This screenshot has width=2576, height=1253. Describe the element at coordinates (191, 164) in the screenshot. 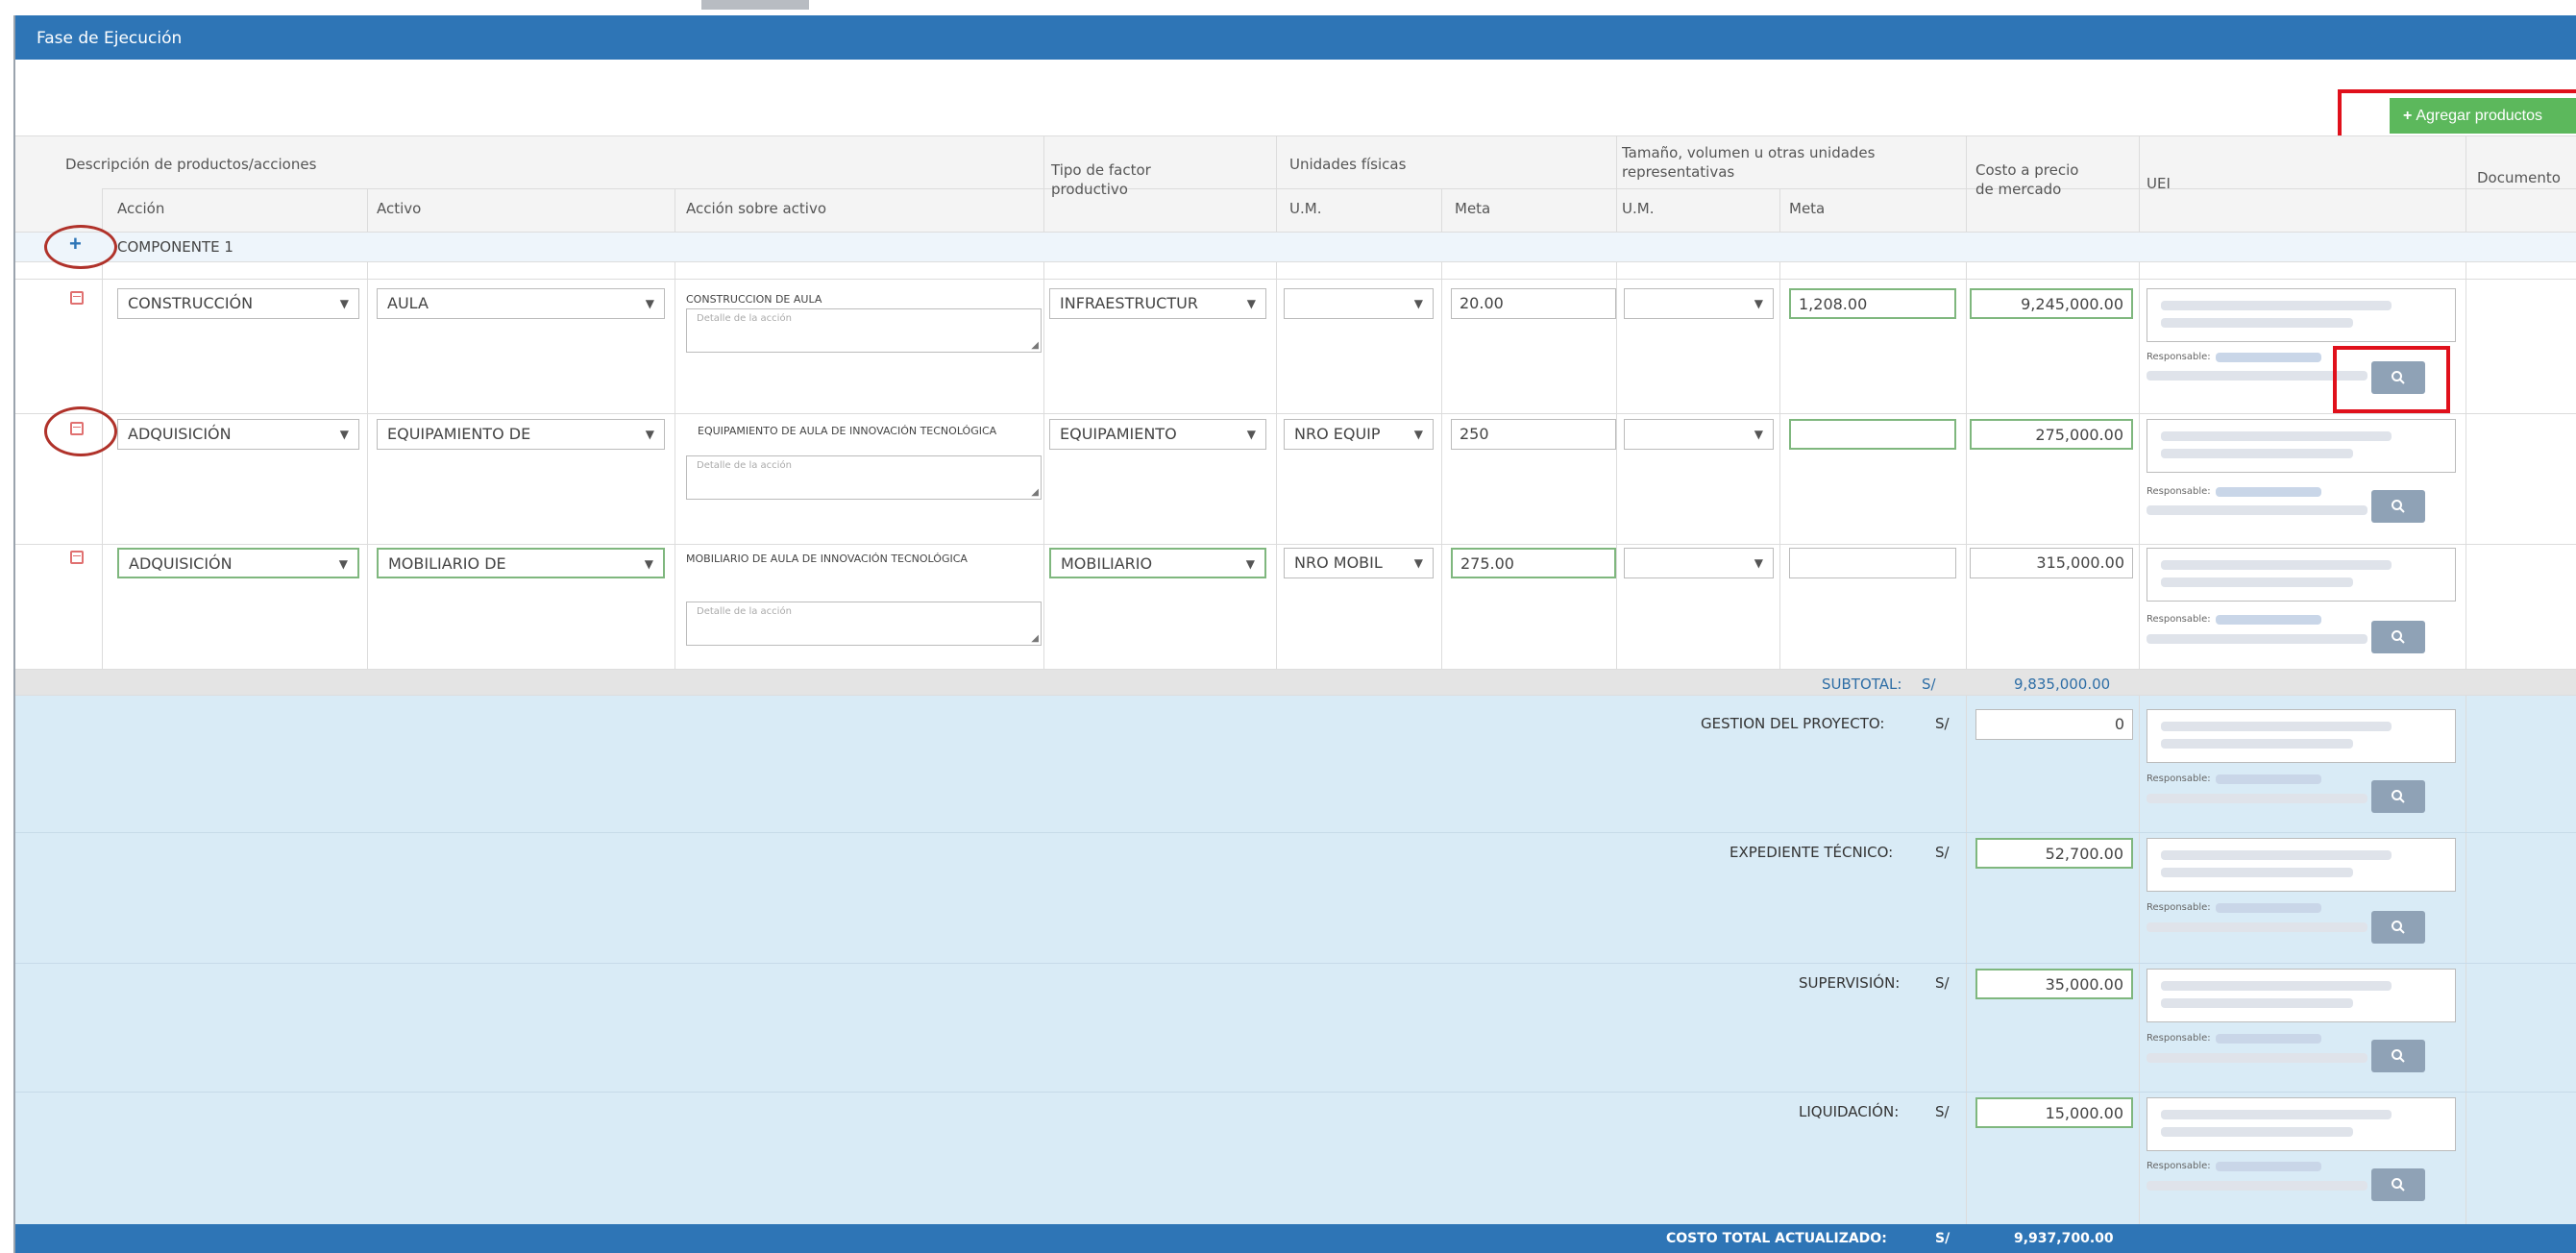

I see `header-description-group: Descripción de productos/acciones` at that location.